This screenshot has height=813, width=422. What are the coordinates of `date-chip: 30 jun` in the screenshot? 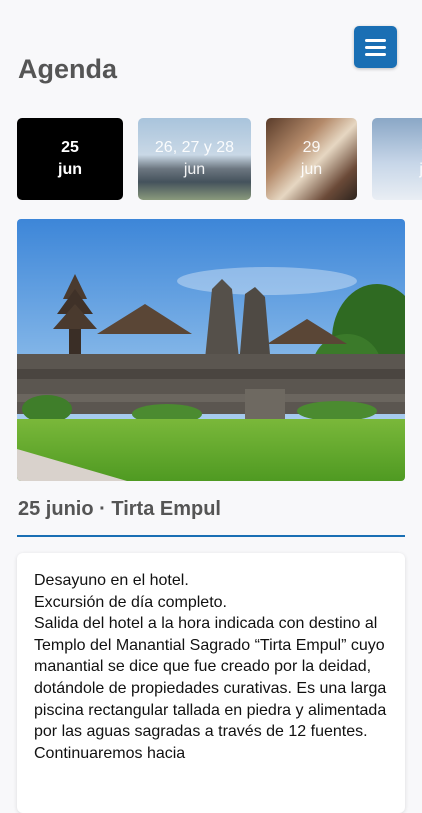 It's located at (397, 159).